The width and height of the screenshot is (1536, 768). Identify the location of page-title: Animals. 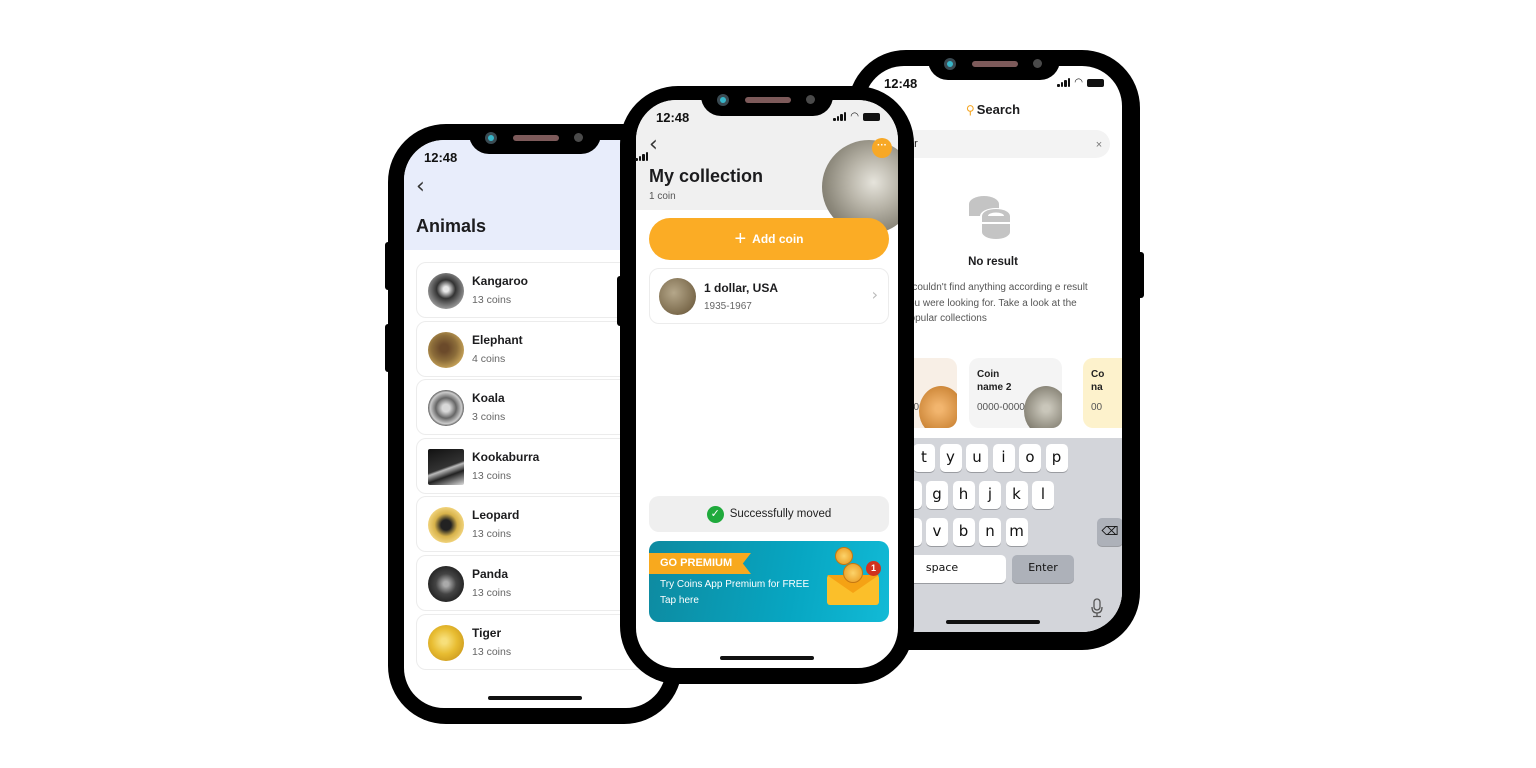
(451, 226).